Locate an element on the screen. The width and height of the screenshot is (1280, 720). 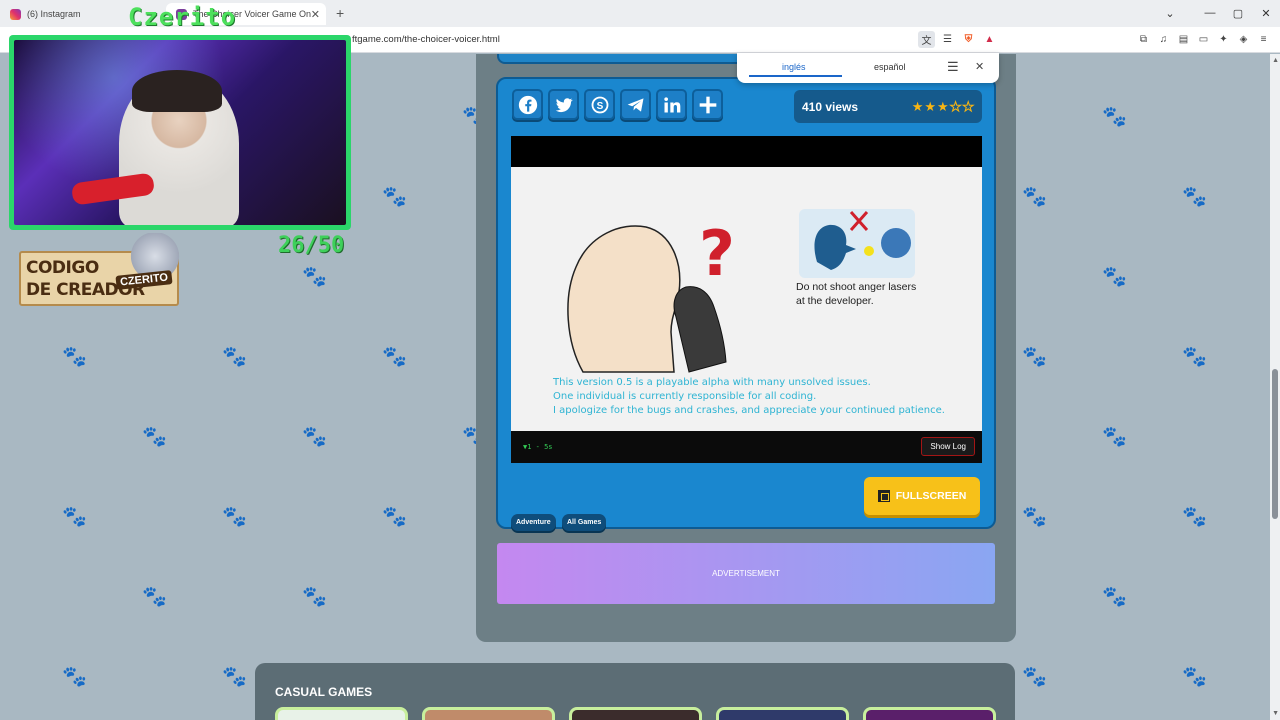
scrollbar-thumb is located at coordinates (1275, 444).